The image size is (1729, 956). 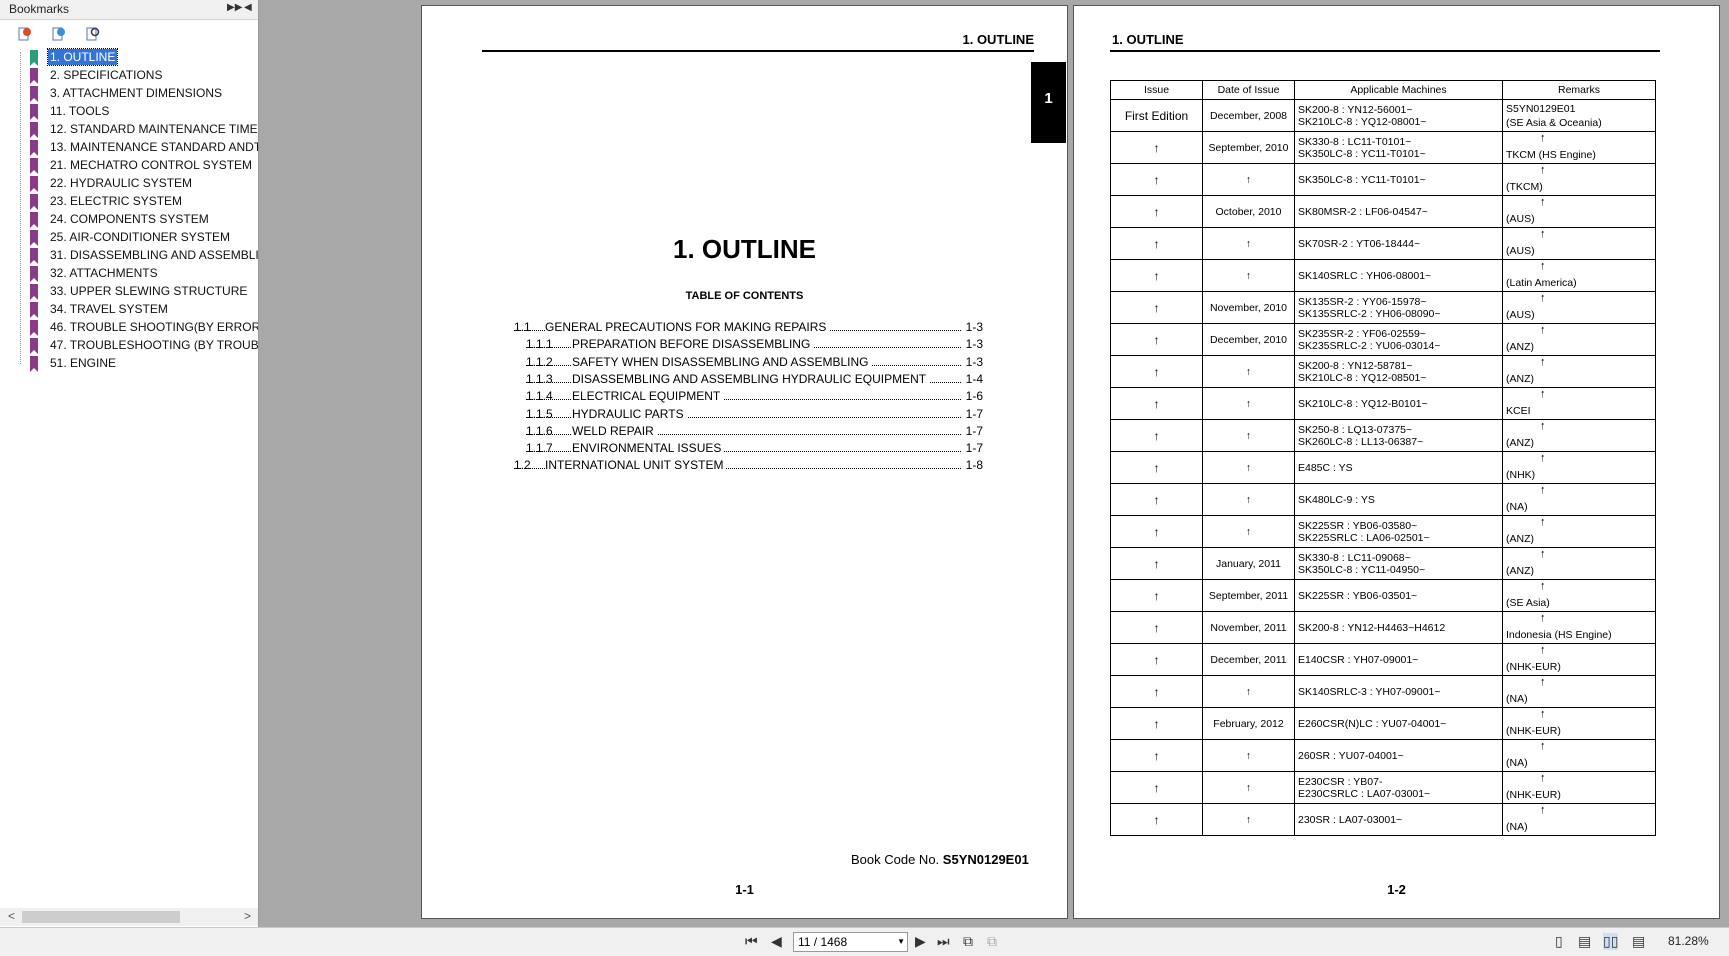 What do you see at coordinates (143, 111) in the screenshot?
I see `bookmark-item: 11. TOOLS` at bounding box center [143, 111].